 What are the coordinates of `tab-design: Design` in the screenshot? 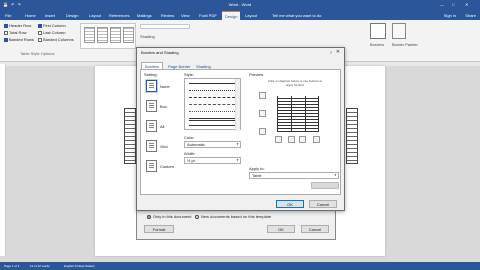 It's located at (72, 15).